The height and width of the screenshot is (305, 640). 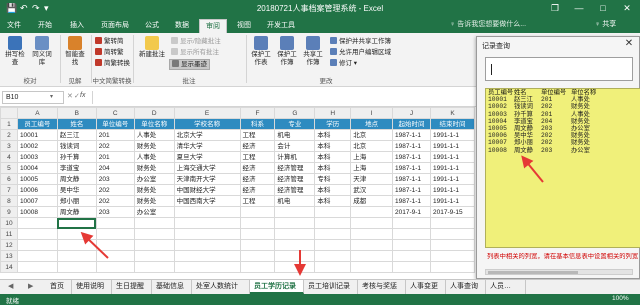 I want to click on tab-view: 视图, so click(x=244, y=26).